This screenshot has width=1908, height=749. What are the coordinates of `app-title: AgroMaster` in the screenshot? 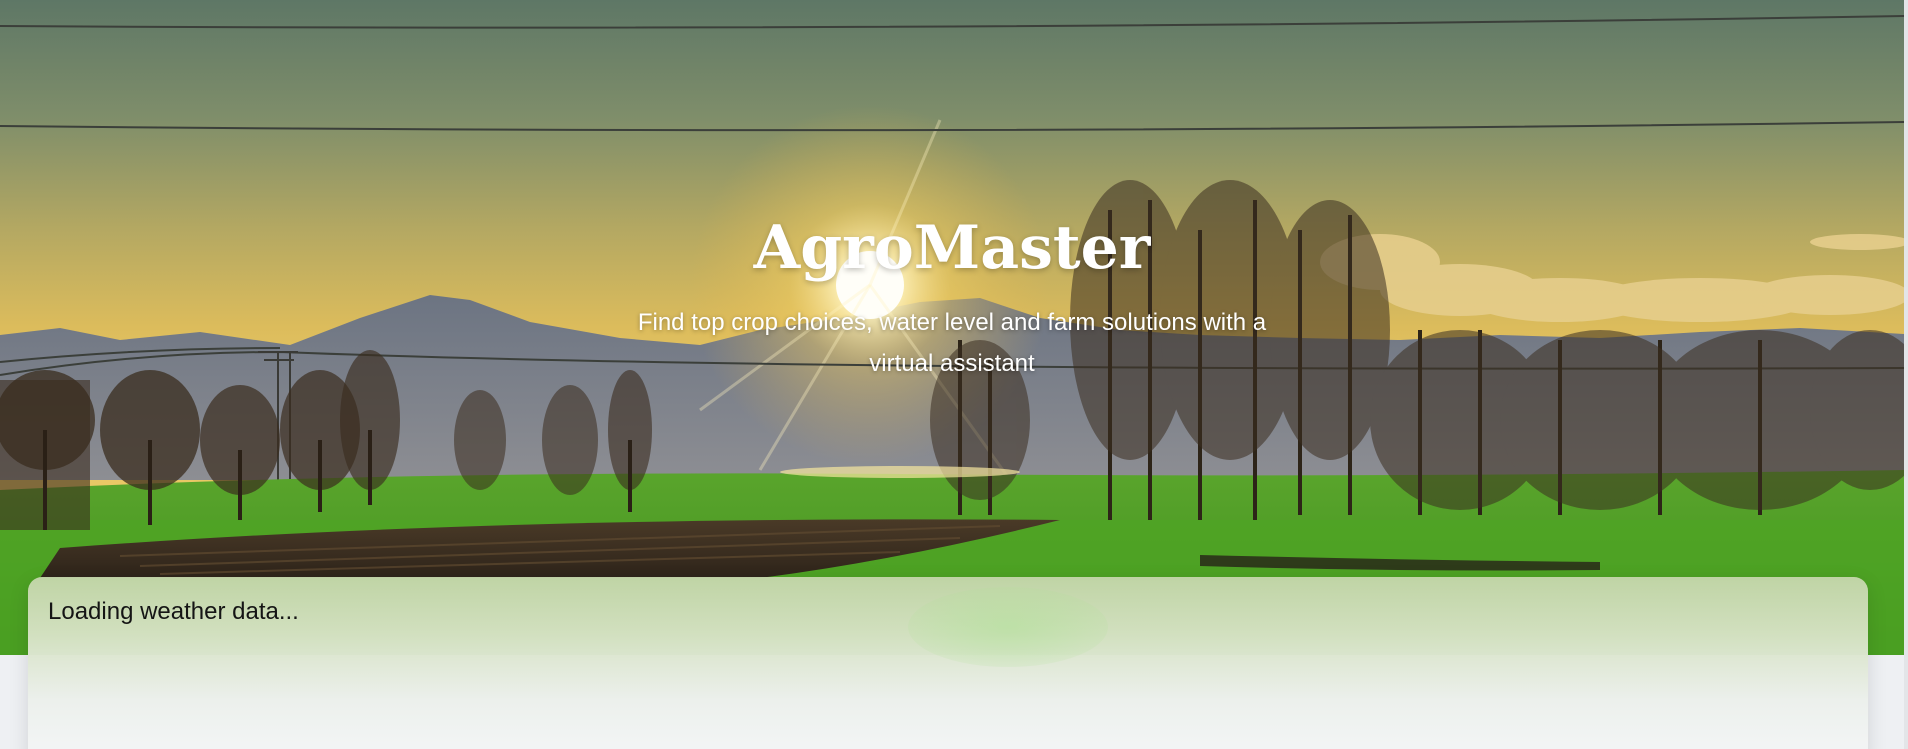 It's located at (952, 248).